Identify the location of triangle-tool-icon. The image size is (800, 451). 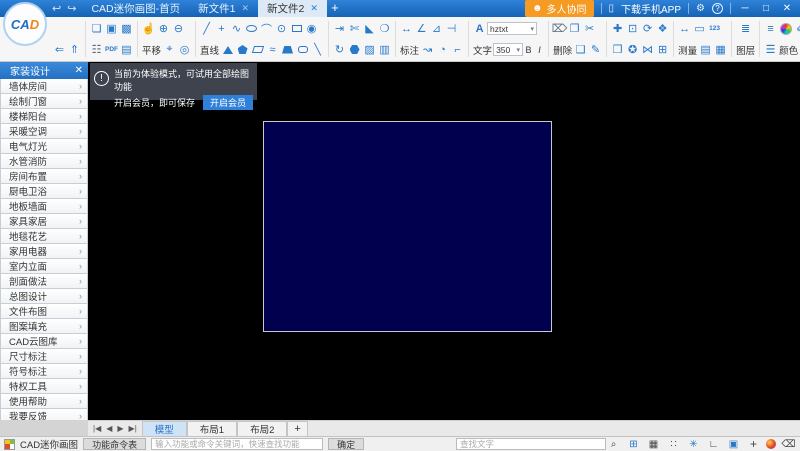
(227, 50).